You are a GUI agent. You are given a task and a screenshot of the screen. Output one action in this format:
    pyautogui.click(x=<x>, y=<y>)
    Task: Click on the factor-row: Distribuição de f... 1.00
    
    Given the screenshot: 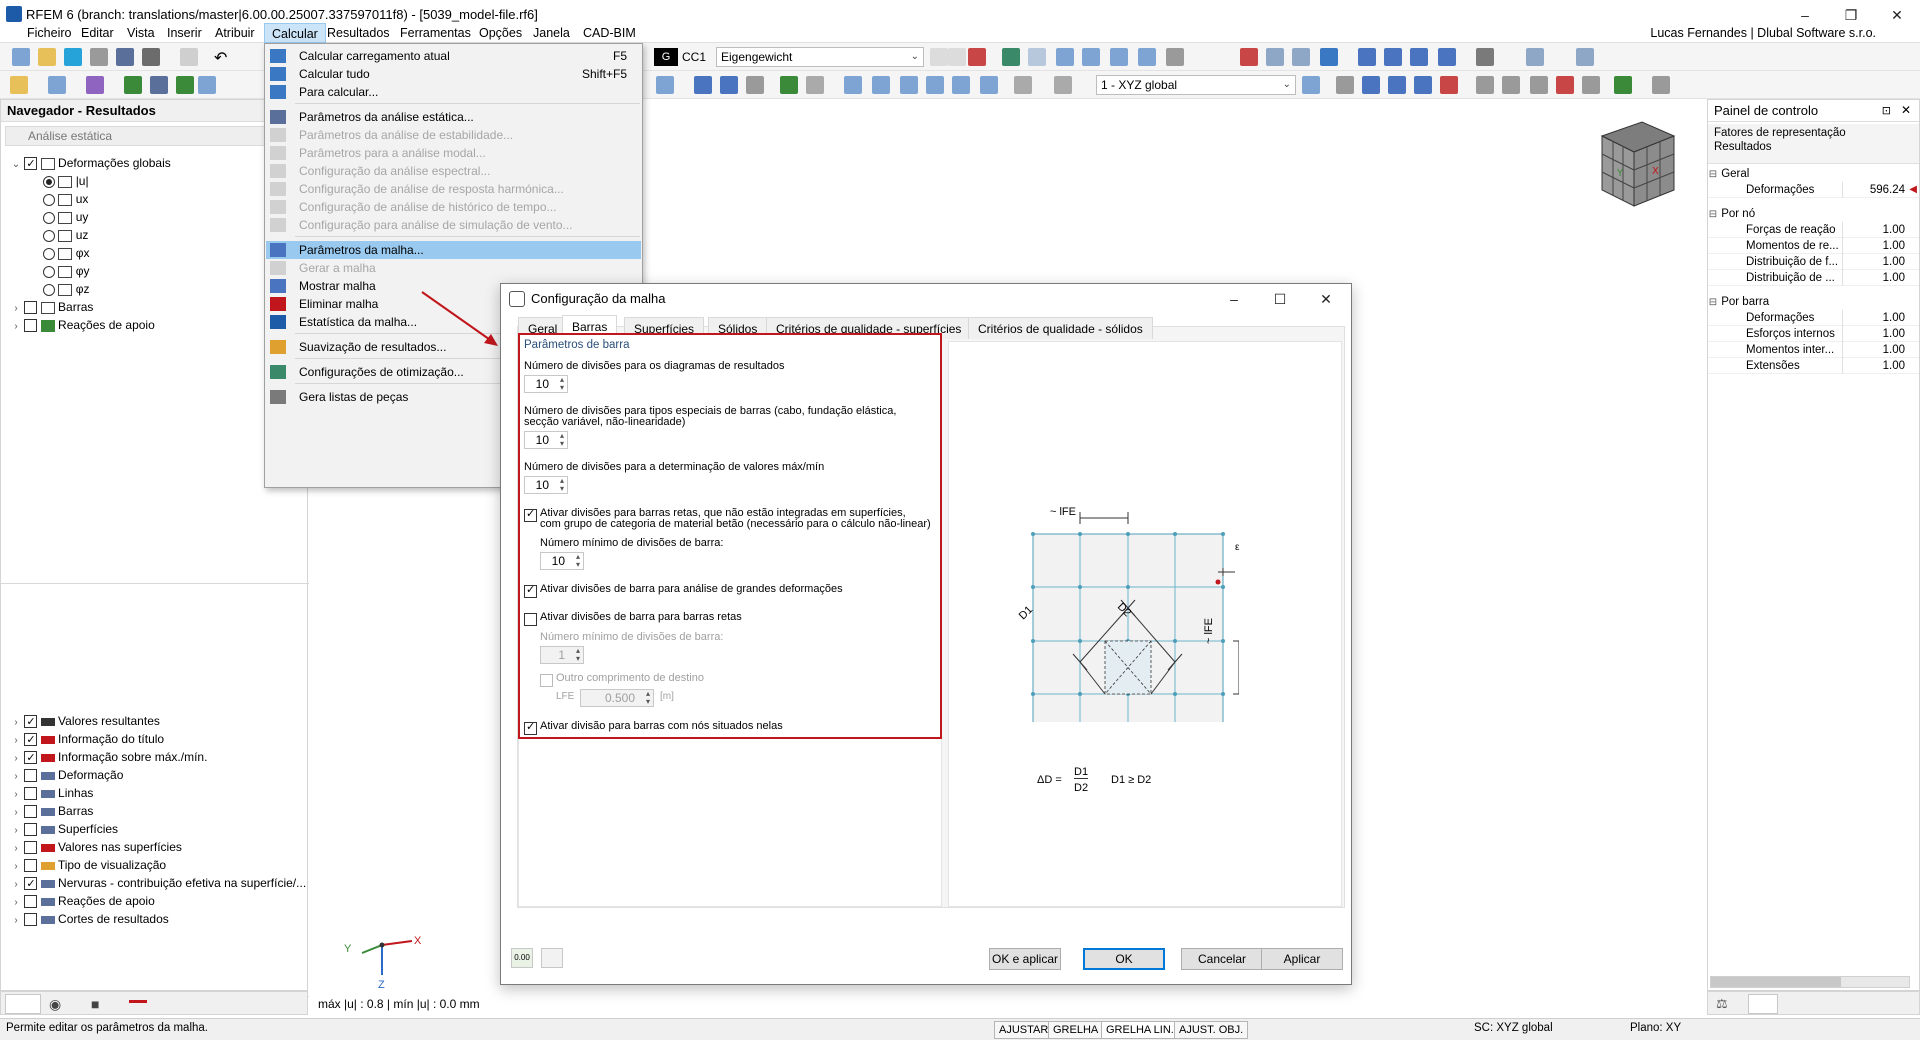 What is the action you would take?
    pyautogui.click(x=1813, y=262)
    